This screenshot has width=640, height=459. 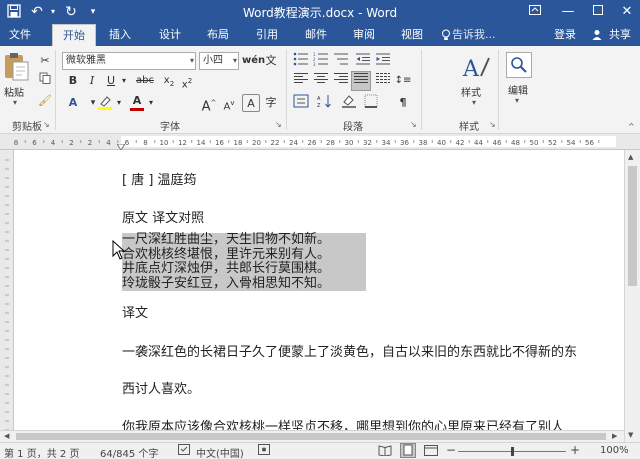 What do you see at coordinates (145, 81) in the screenshot?
I see `strikethrough-button: abc` at bounding box center [145, 81].